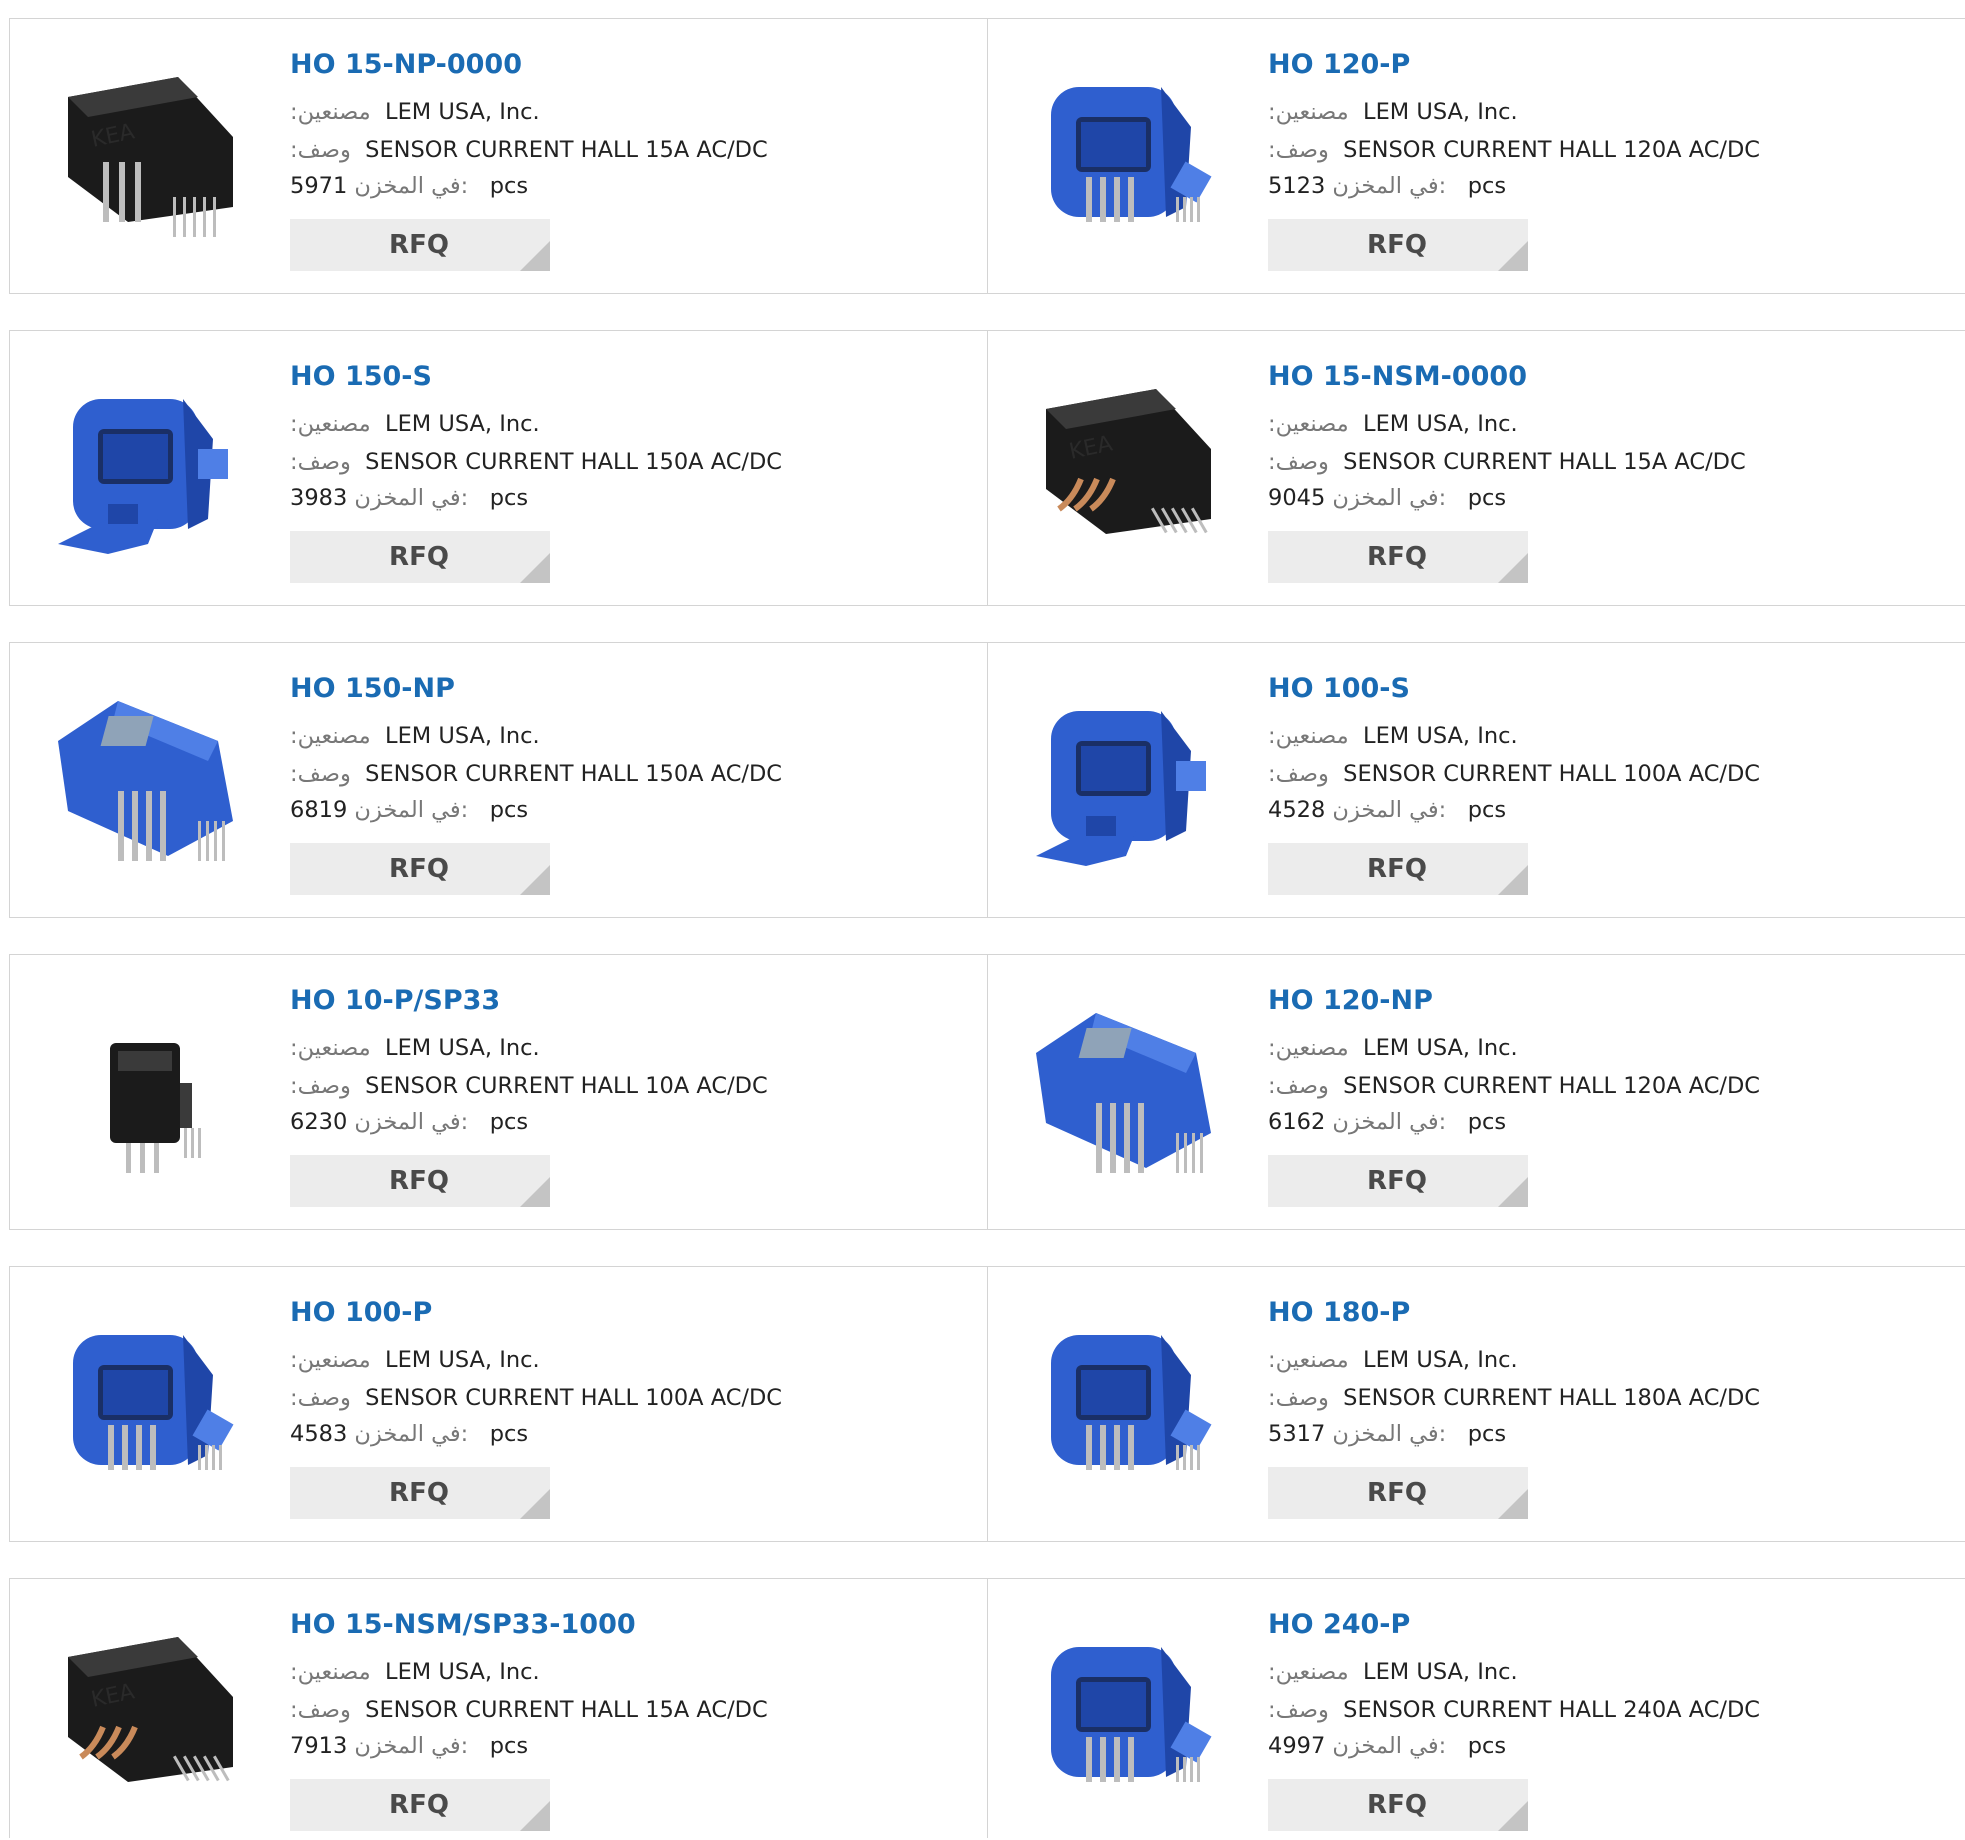 This screenshot has height=1840, width=1965. I want to click on stock-row: 5971 في المخزن: pcs, so click(409, 186).